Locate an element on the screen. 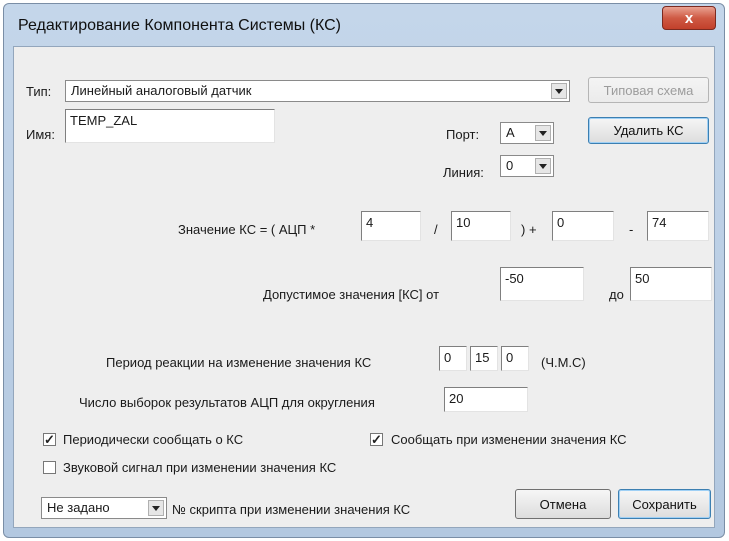  formula-subtract-input: 74 is located at coordinates (678, 226).